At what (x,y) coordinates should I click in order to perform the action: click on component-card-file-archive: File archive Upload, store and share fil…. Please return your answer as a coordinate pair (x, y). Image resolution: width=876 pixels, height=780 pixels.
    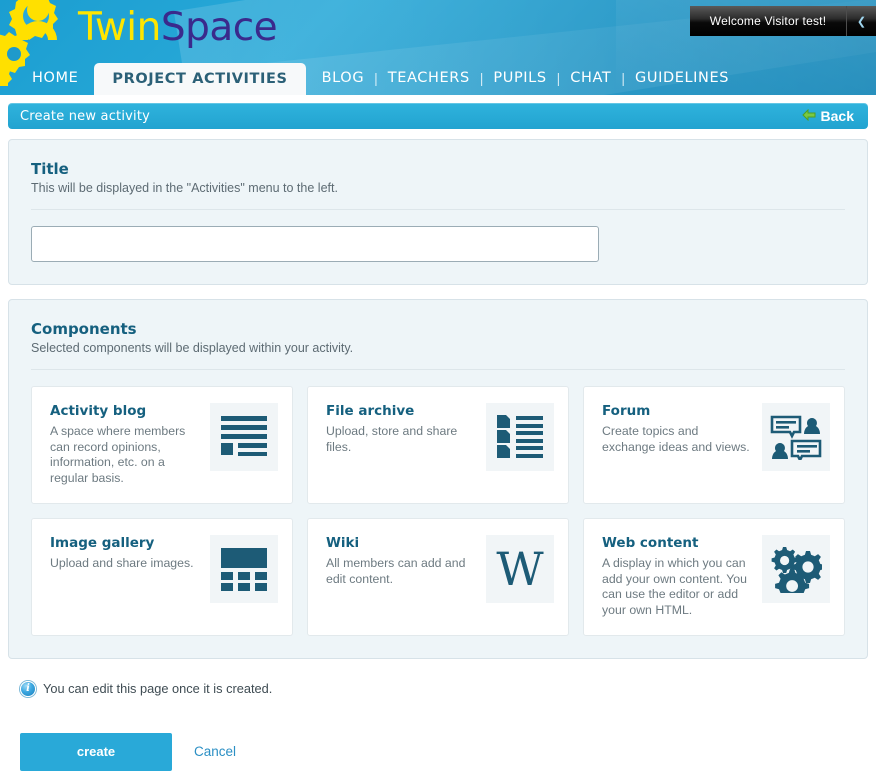
    Looking at the image, I should click on (438, 445).